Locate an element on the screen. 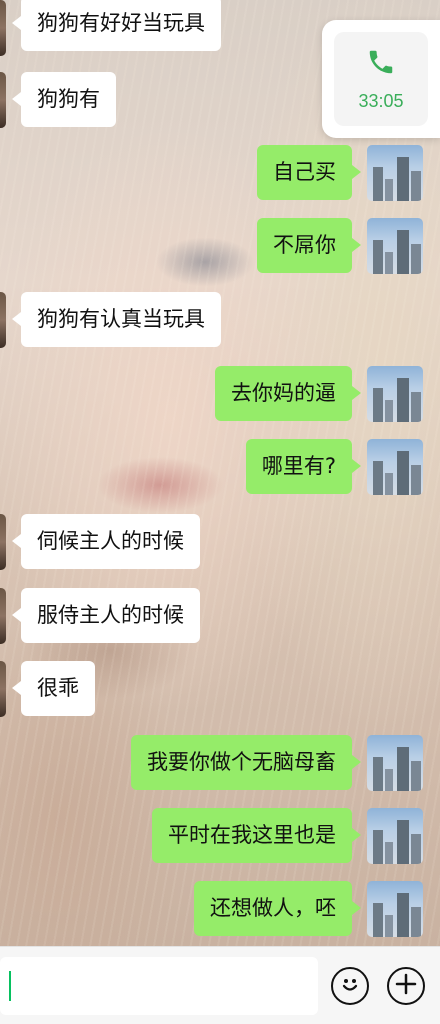 The height and width of the screenshot is (1024, 440). sent-message-bubble: 不屌你 is located at coordinates (309, 245).